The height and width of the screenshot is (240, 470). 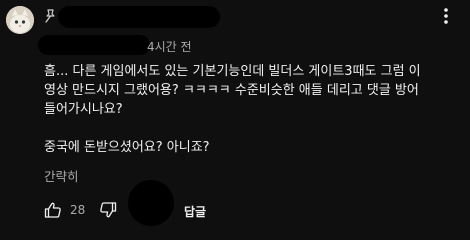 I want to click on redacted-creator-heart, so click(x=151, y=203).